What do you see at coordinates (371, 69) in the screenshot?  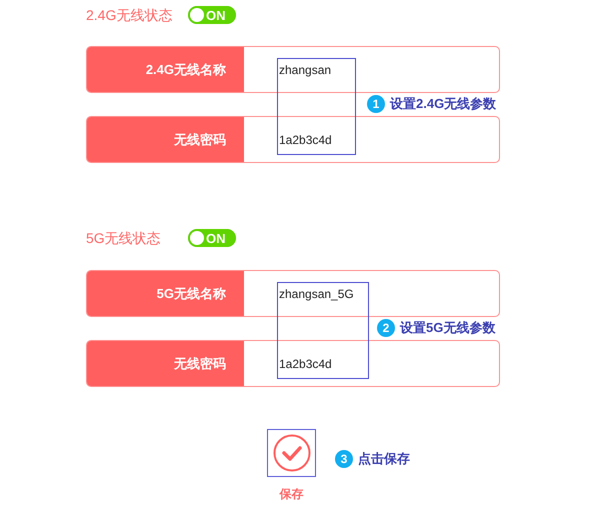 I see `input-field: zhangsan` at bounding box center [371, 69].